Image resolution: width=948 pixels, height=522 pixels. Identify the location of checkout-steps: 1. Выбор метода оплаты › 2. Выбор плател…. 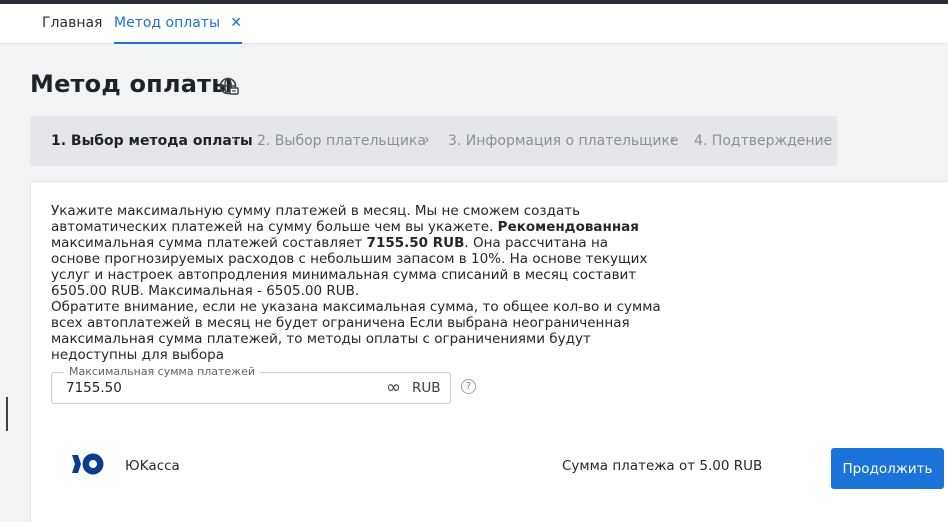
(433, 141).